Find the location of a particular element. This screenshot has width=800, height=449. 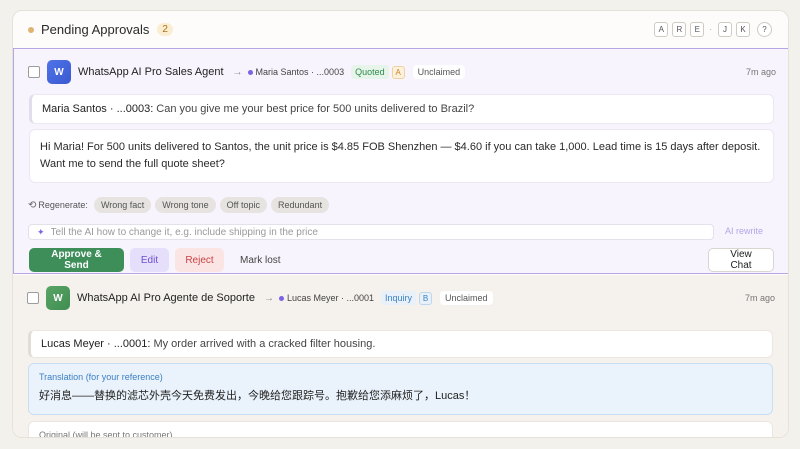

status-badge: Inquiry is located at coordinates (399, 298).